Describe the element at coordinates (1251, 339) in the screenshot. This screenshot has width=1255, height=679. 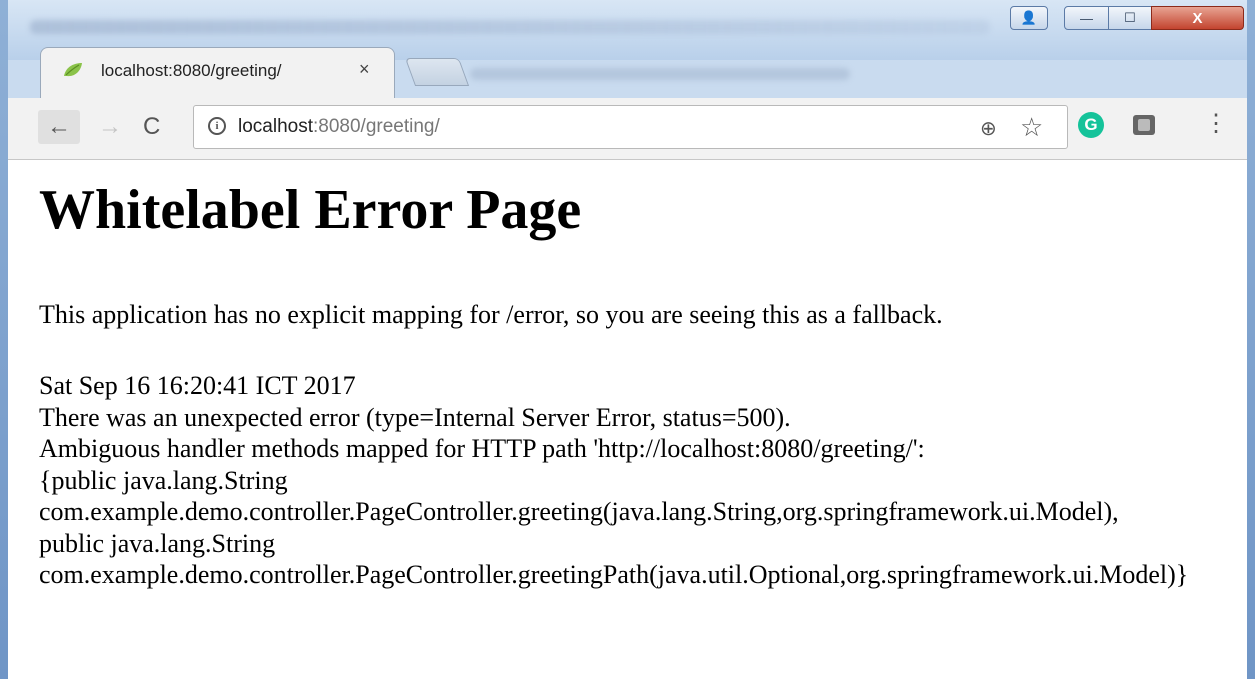
I see `window-frame-right` at that location.